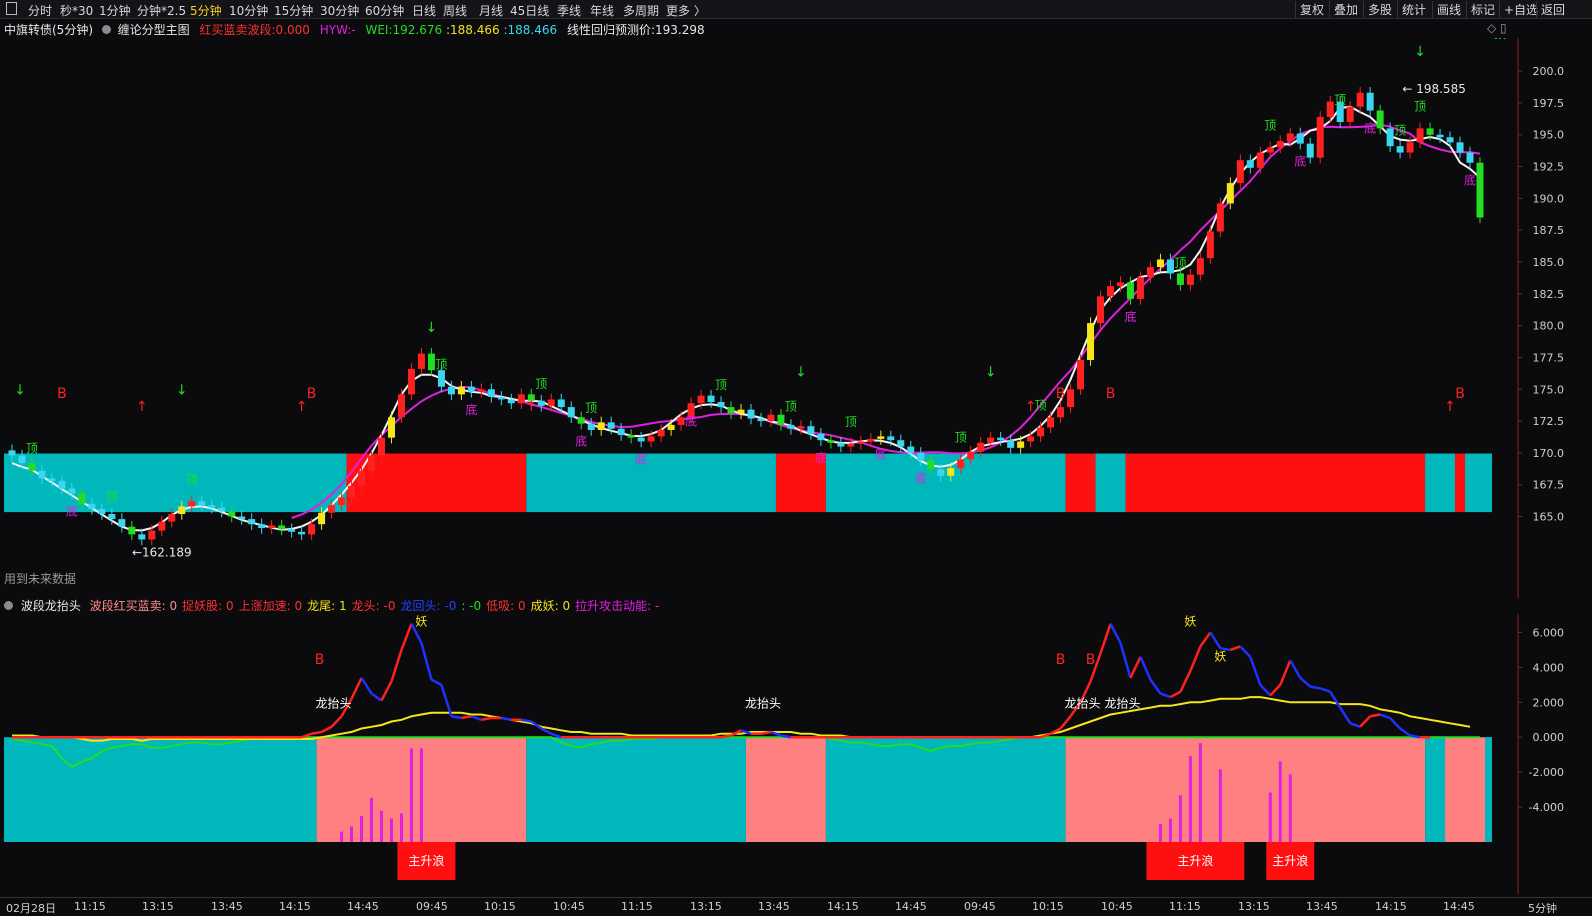 The image size is (1592, 916). What do you see at coordinates (602, 10) in the screenshot?
I see `period-tab-14: 年线` at bounding box center [602, 10].